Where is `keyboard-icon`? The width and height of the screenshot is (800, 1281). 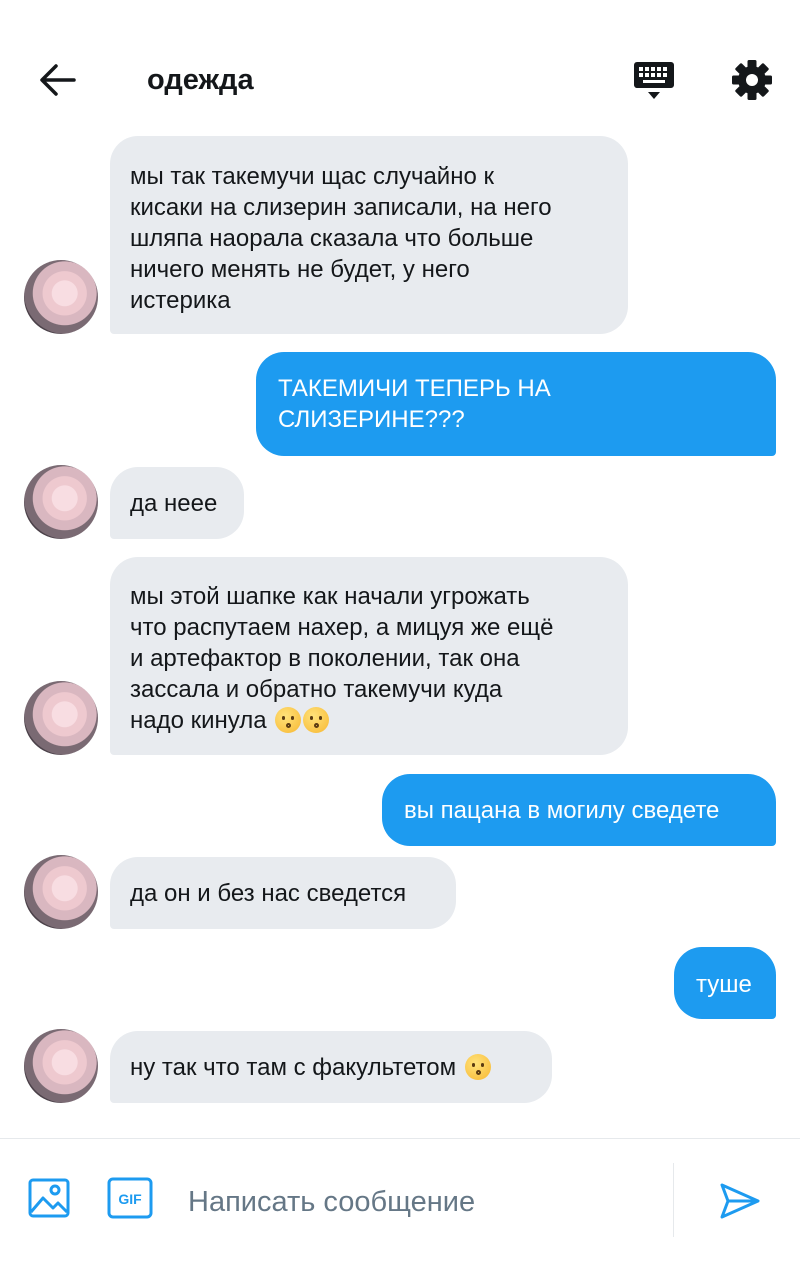
keyboard-icon is located at coordinates (654, 80).